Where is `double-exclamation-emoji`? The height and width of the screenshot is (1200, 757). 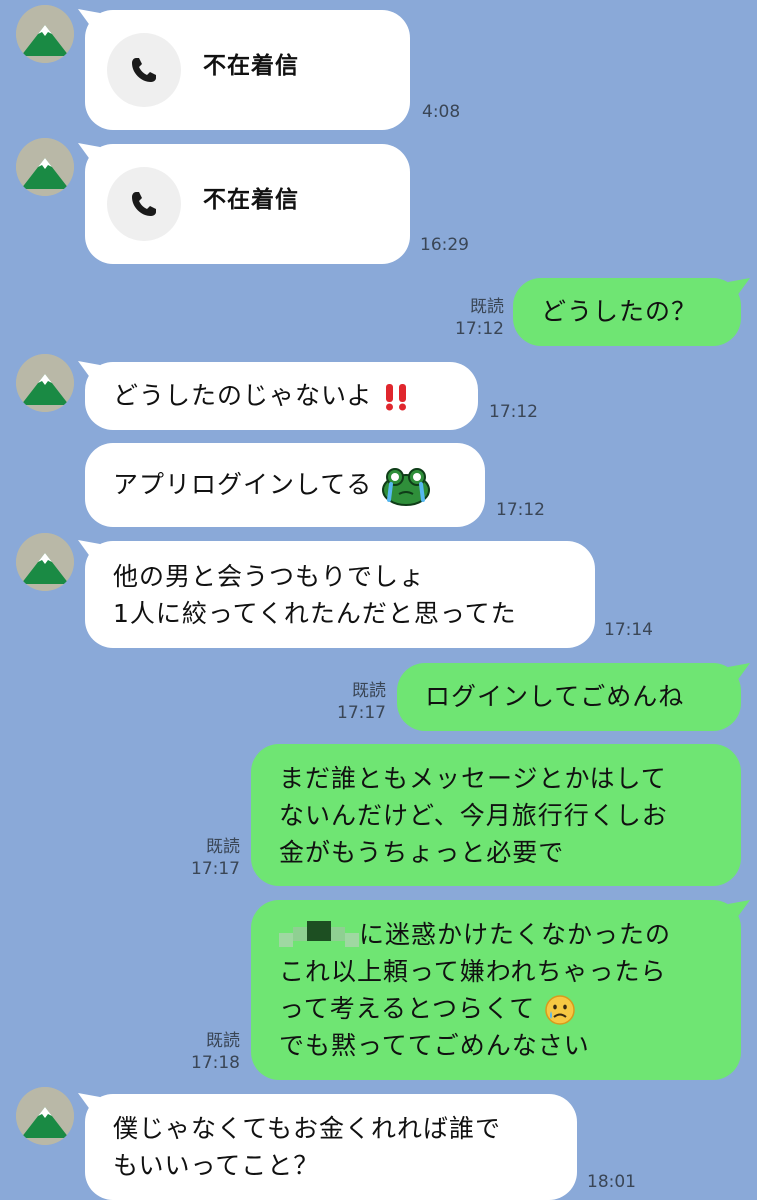 double-exclamation-emoji is located at coordinates (396, 397).